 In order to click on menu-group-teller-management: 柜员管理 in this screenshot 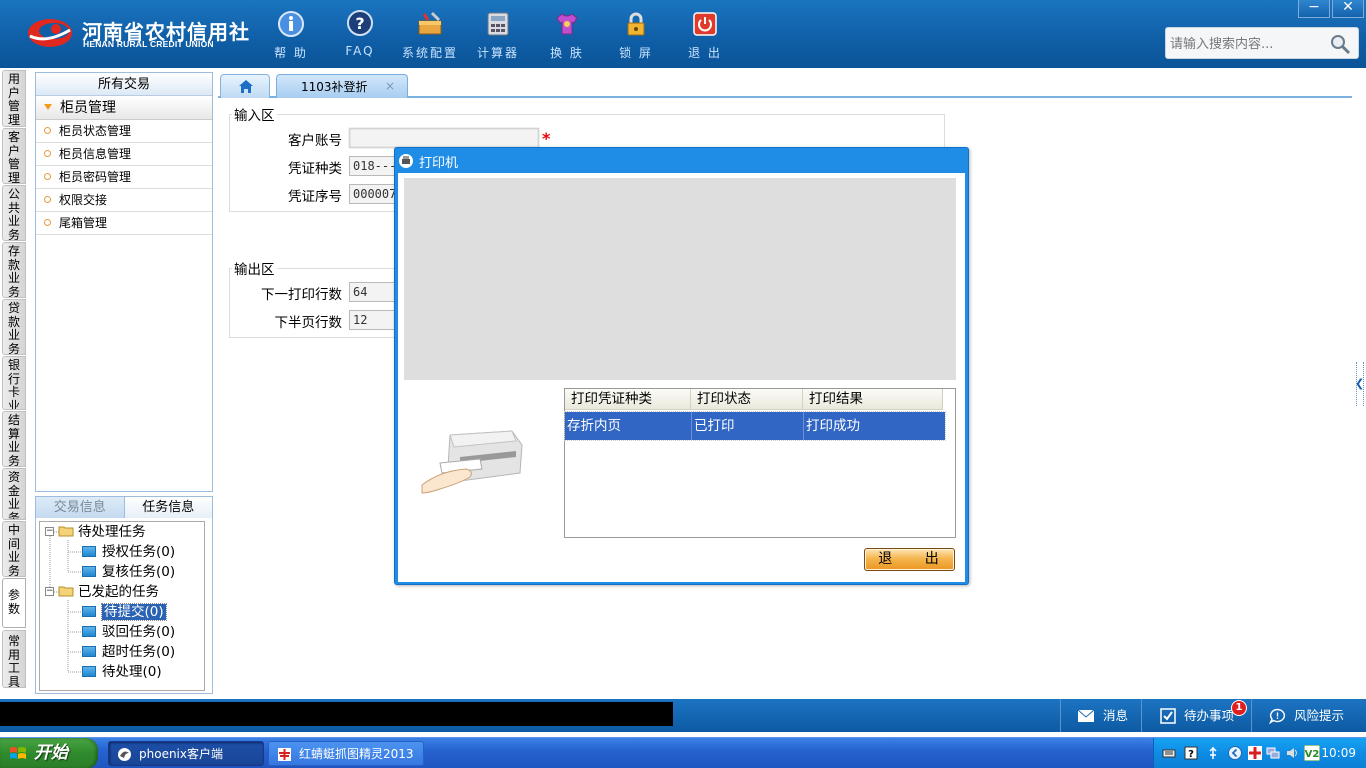, I will do `click(124, 108)`.